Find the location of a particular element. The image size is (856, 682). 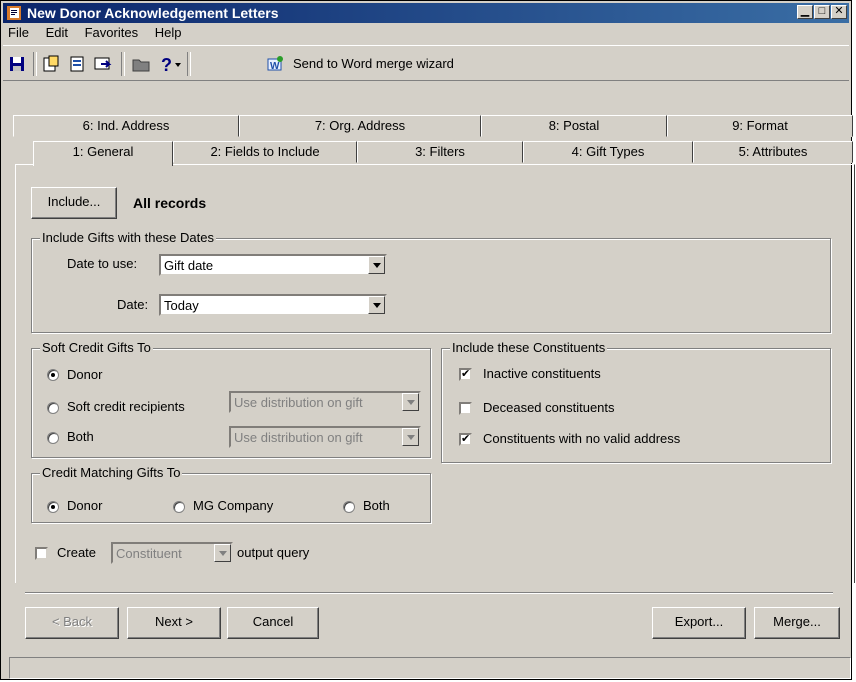

tab-general: 1: General is located at coordinates (103, 153).